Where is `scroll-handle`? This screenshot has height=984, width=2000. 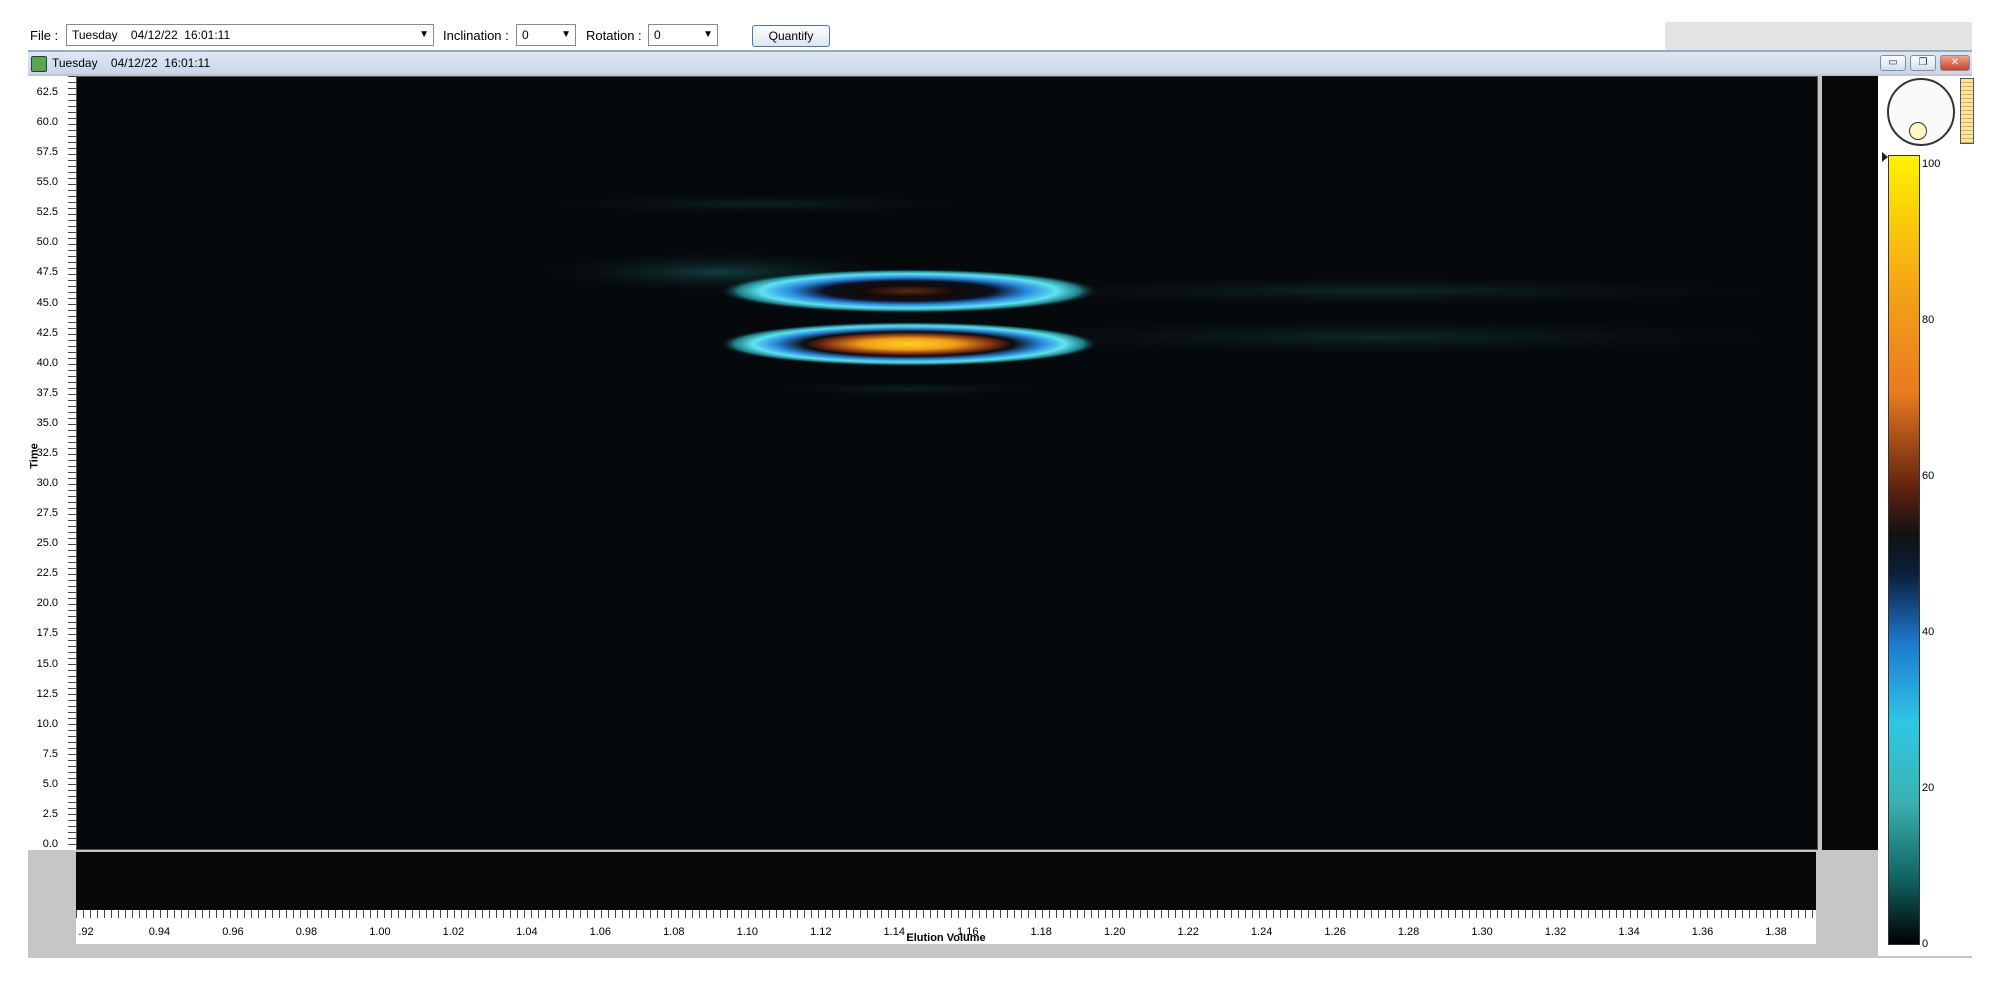 scroll-handle is located at coordinates (1967, 111).